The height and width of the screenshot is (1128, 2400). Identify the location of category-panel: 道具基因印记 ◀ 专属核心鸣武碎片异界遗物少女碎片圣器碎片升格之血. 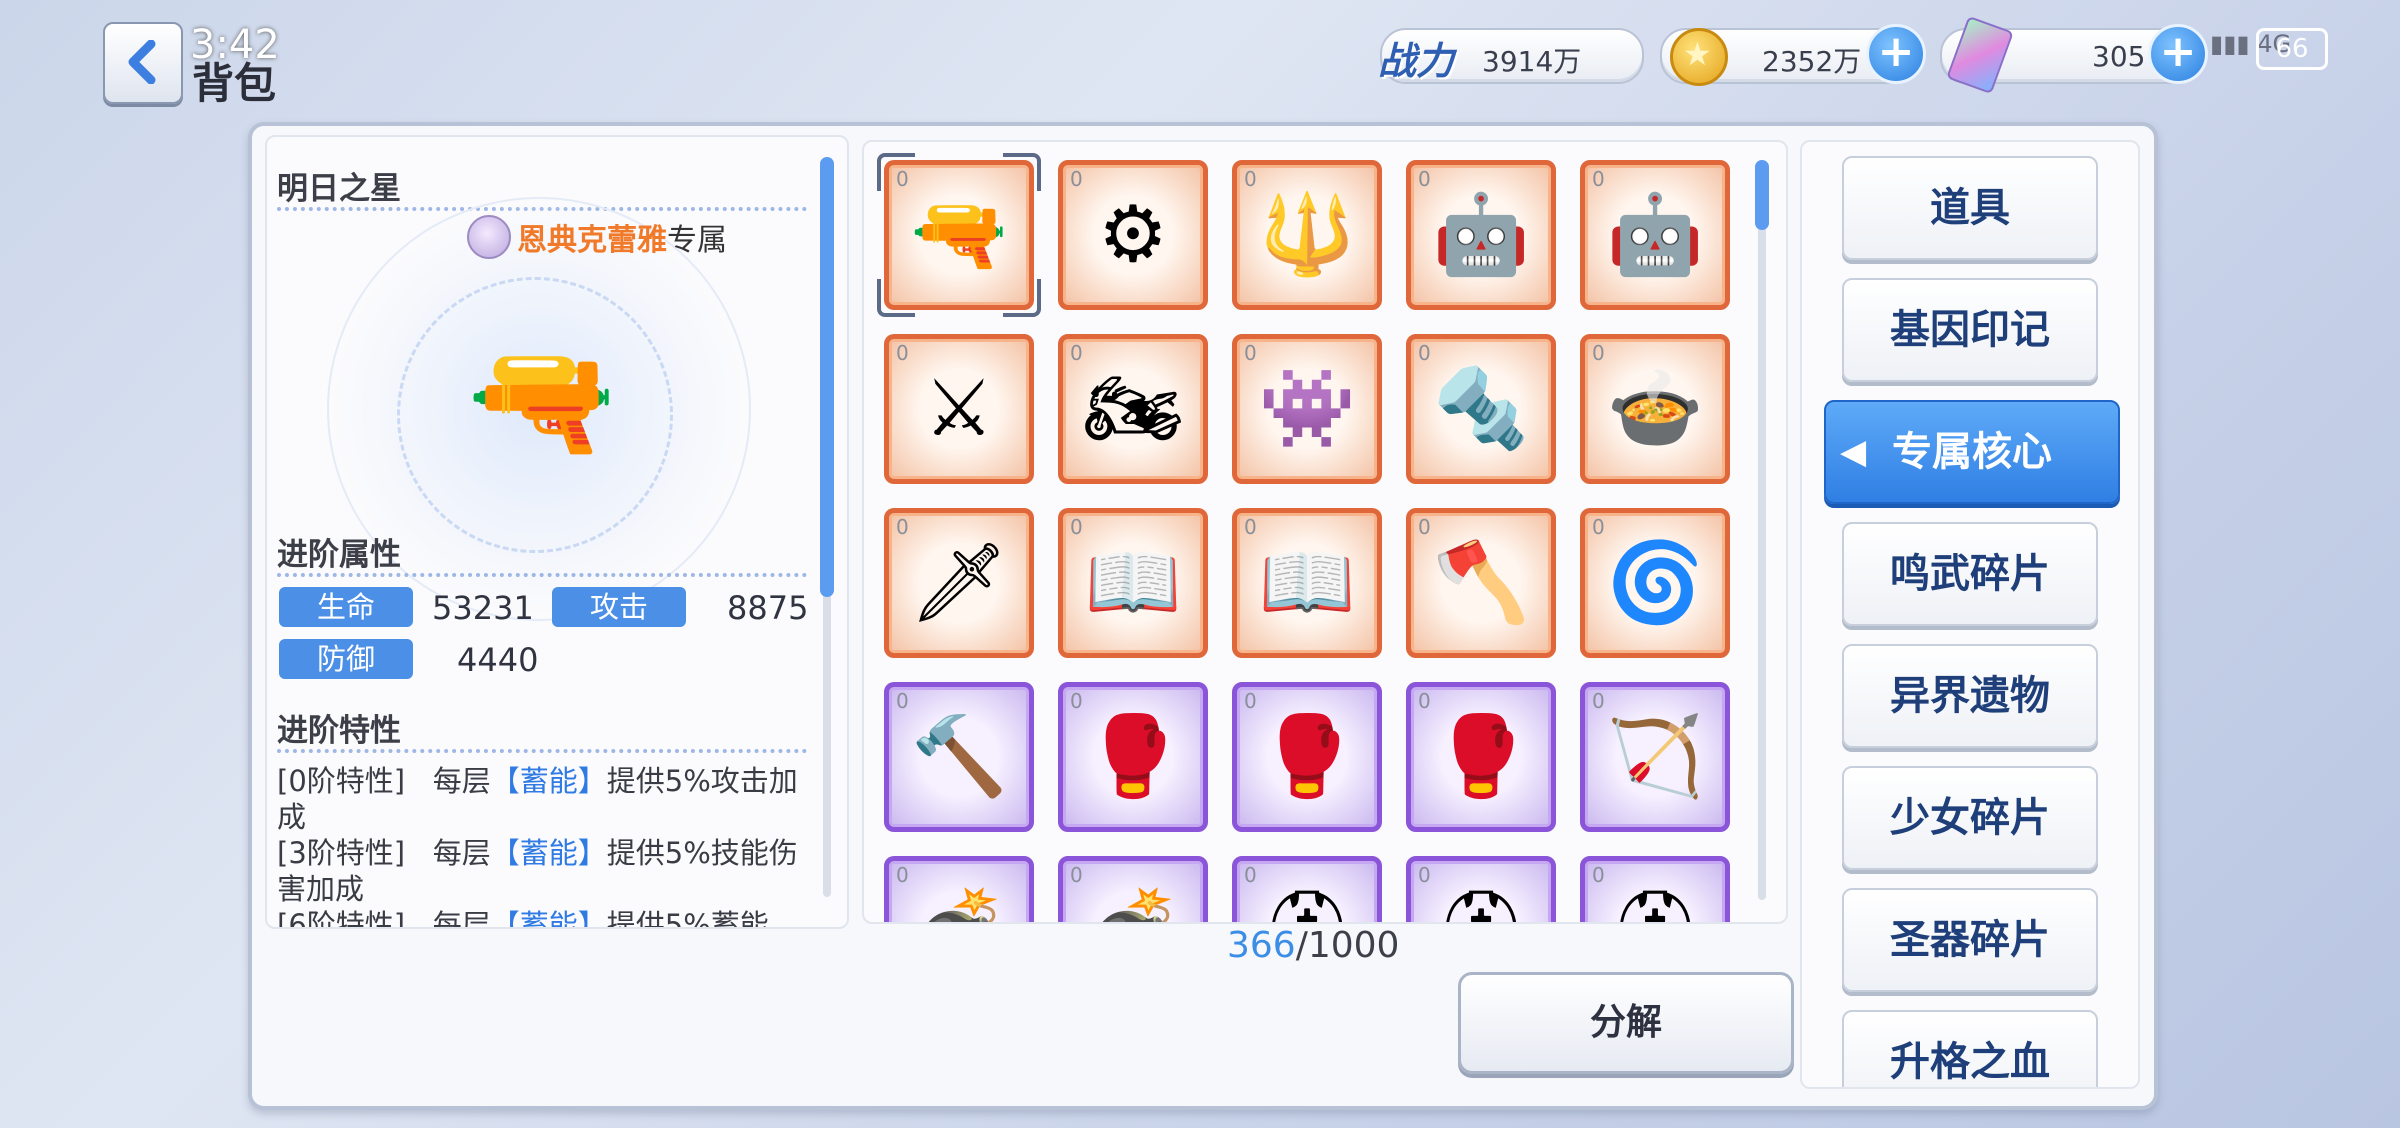
(1970, 614).